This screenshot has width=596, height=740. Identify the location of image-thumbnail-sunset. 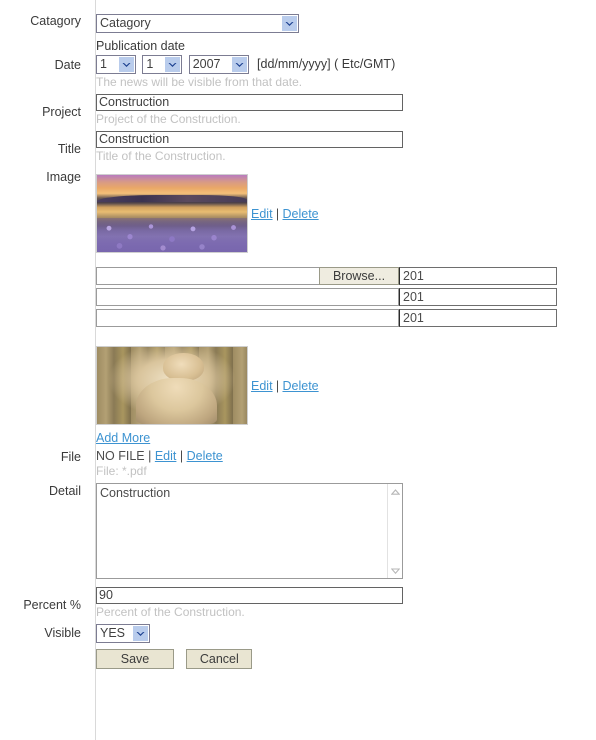
(172, 213).